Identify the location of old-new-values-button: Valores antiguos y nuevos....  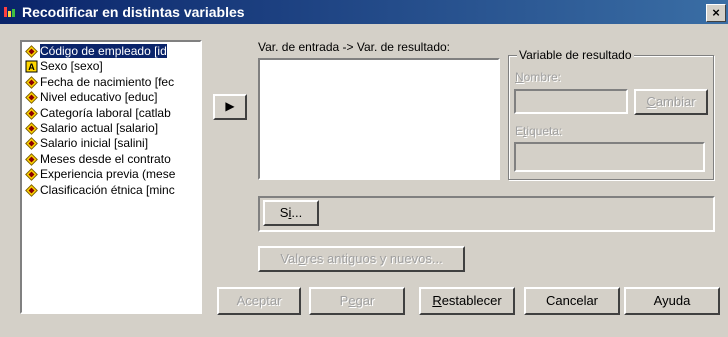
(361, 259).